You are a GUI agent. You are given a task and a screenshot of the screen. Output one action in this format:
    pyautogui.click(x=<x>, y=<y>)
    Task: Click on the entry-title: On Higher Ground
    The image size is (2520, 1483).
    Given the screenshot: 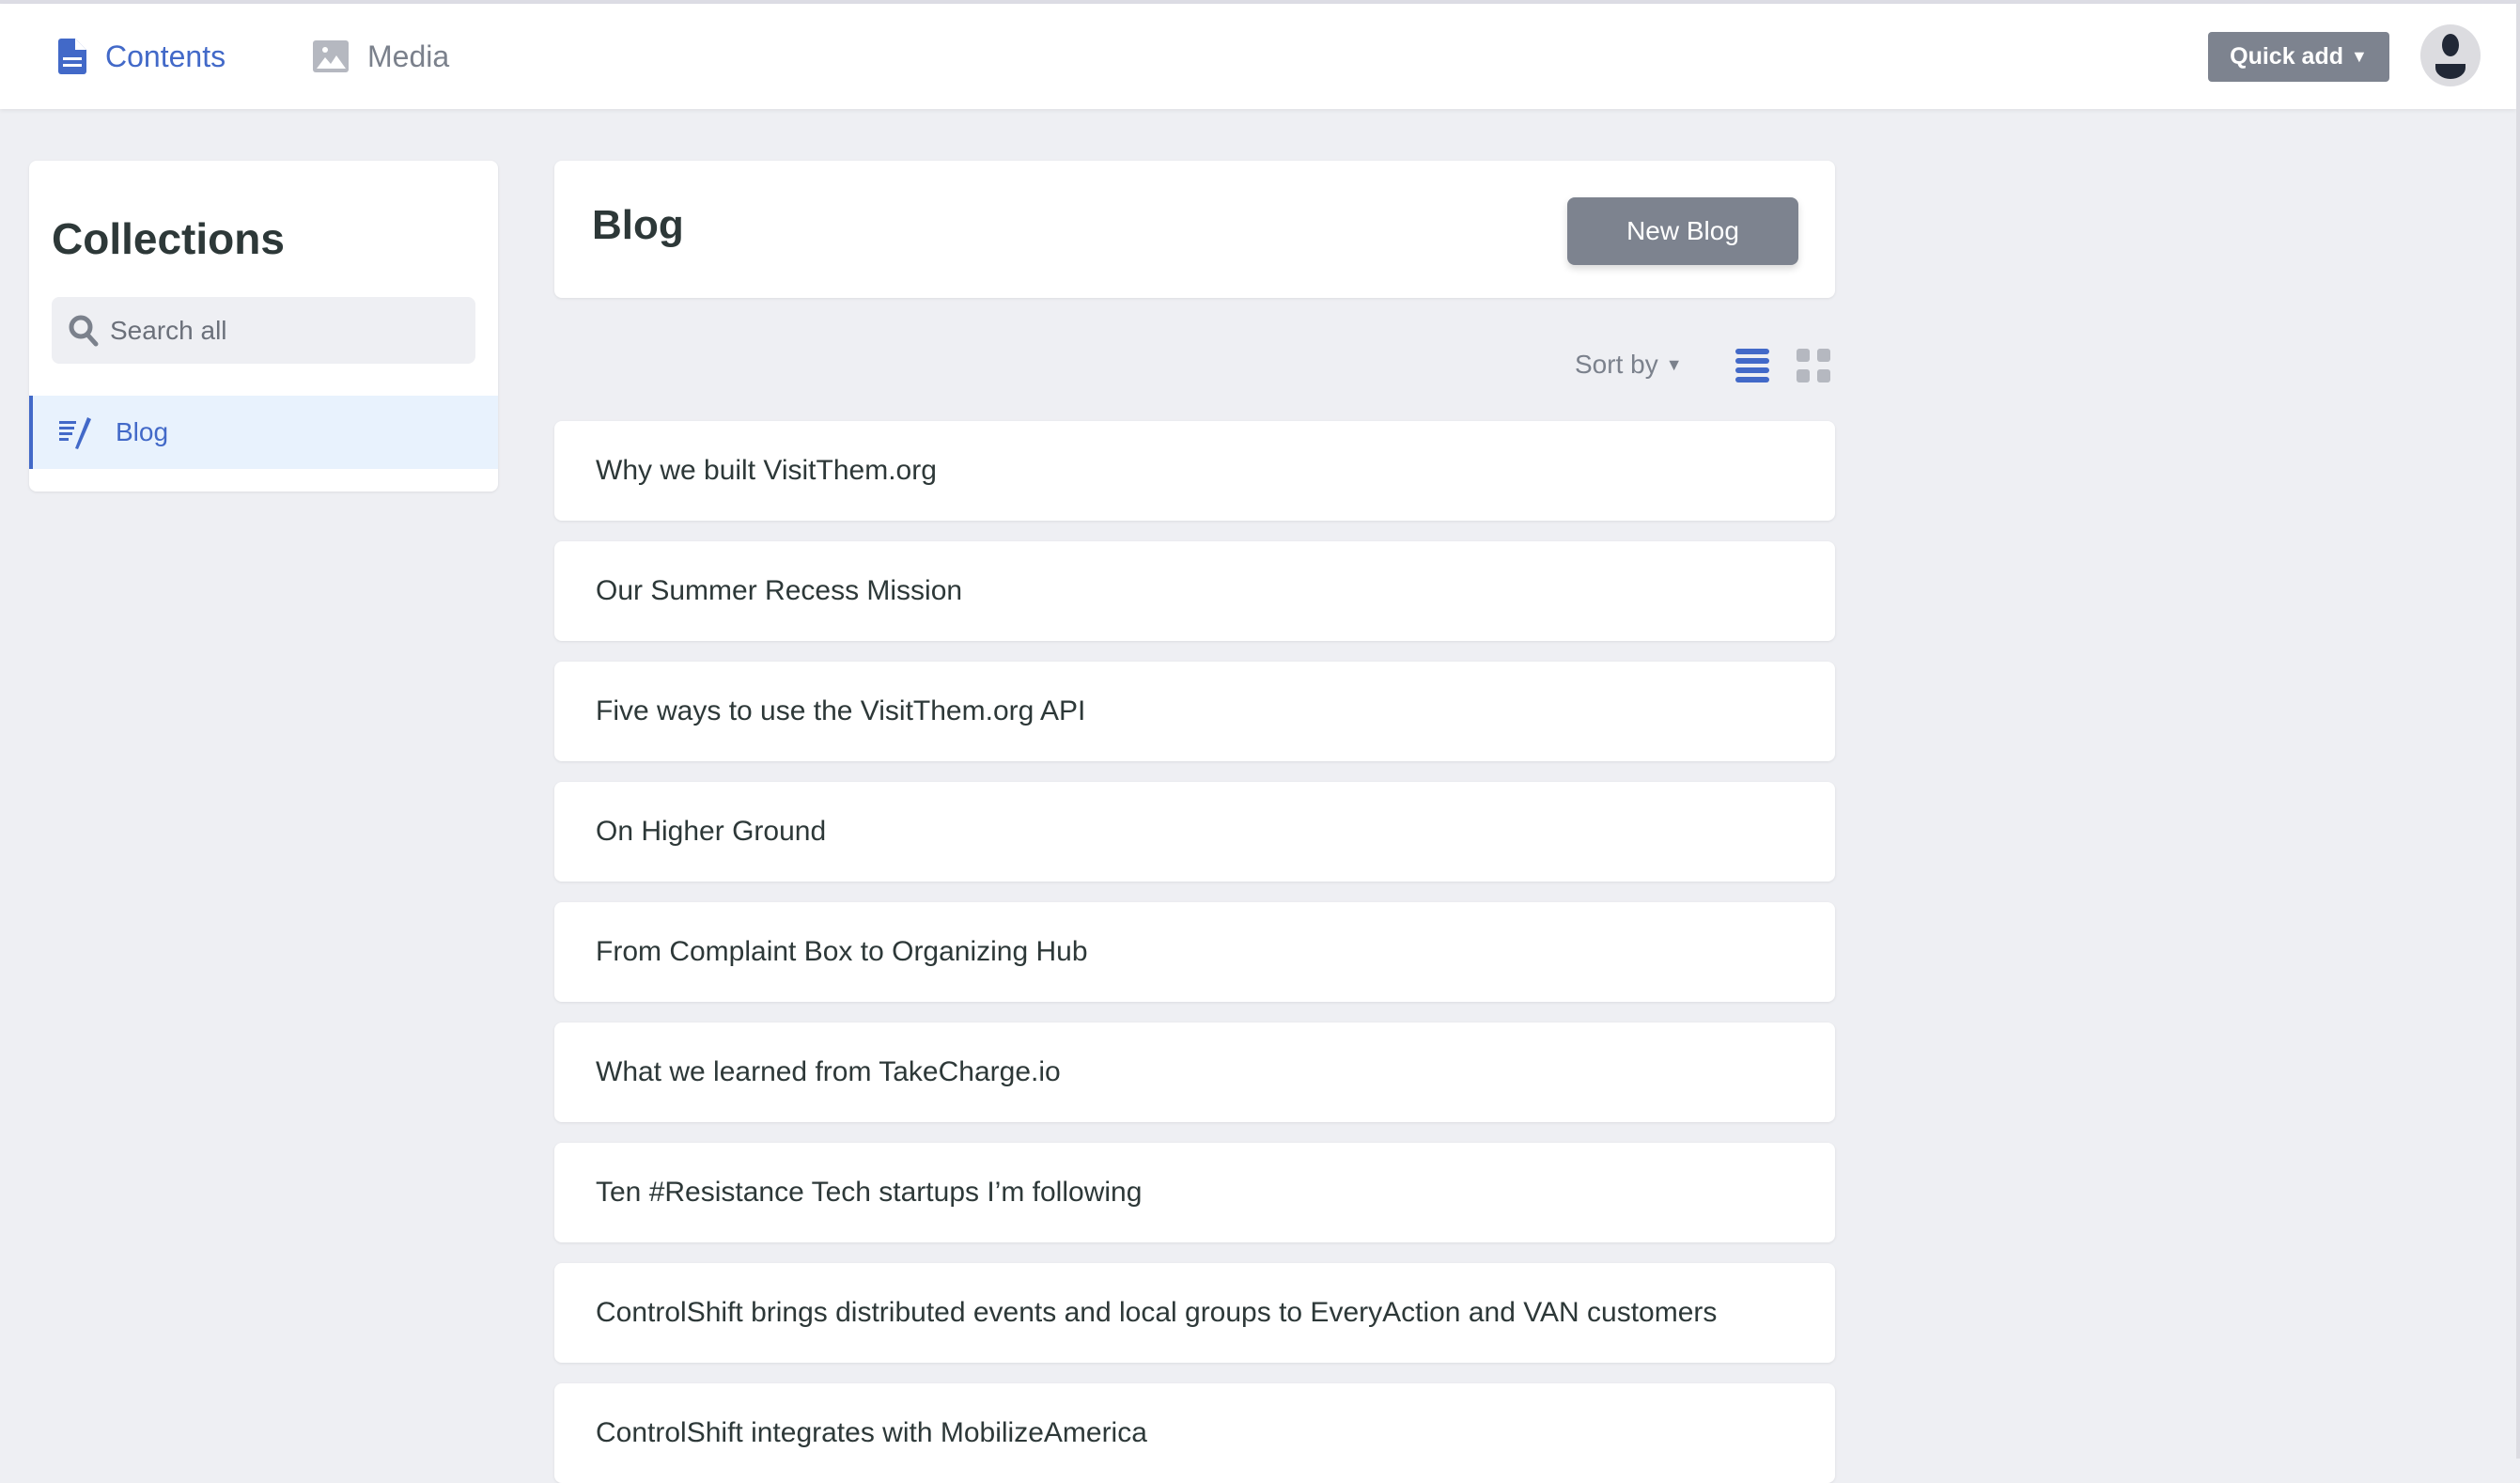 What is the action you would take?
    pyautogui.click(x=711, y=831)
    